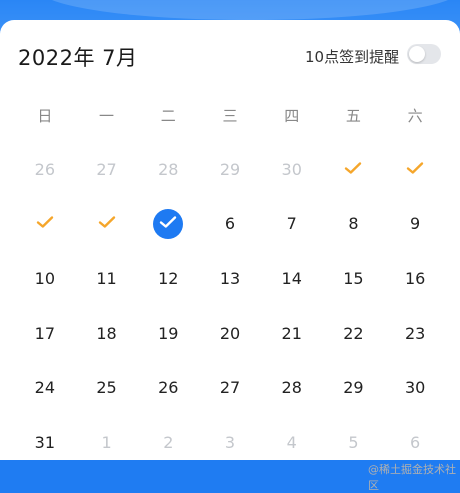 The height and width of the screenshot is (493, 460). Describe the element at coordinates (415, 116) in the screenshot. I see `weekday-sat: 六` at that location.